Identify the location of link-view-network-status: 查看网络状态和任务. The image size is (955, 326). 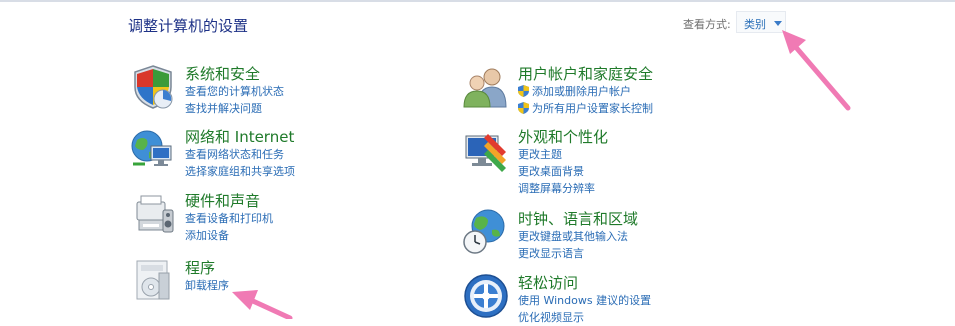
(240, 154).